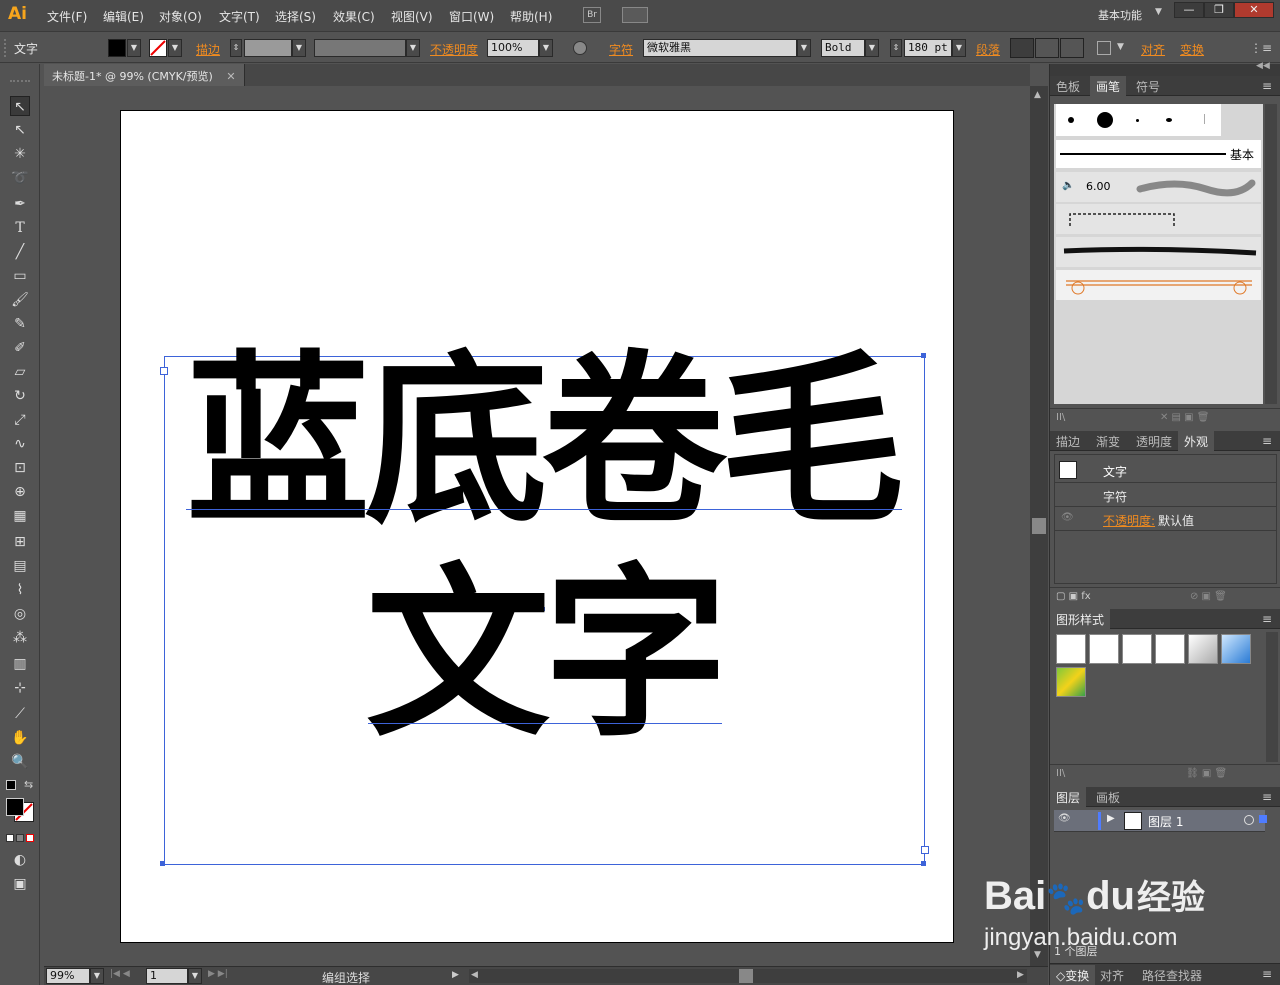 This screenshot has height=985, width=1280. Describe the element at coordinates (1073, 596) in the screenshot. I see `add-stroke-icon: ▢ ▣ fx` at that location.